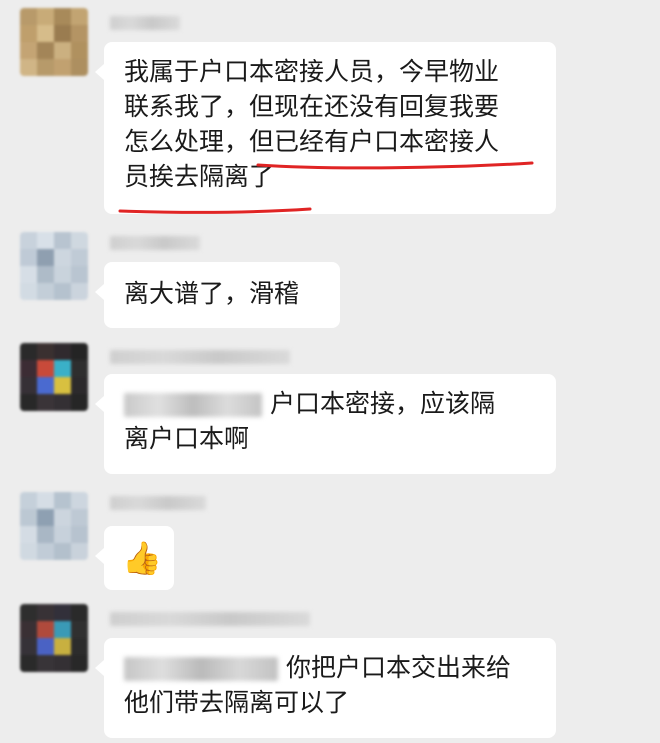 The image size is (660, 743). I want to click on message-text-line: 我属于户口本密接人员，今早物业, so click(312, 71).